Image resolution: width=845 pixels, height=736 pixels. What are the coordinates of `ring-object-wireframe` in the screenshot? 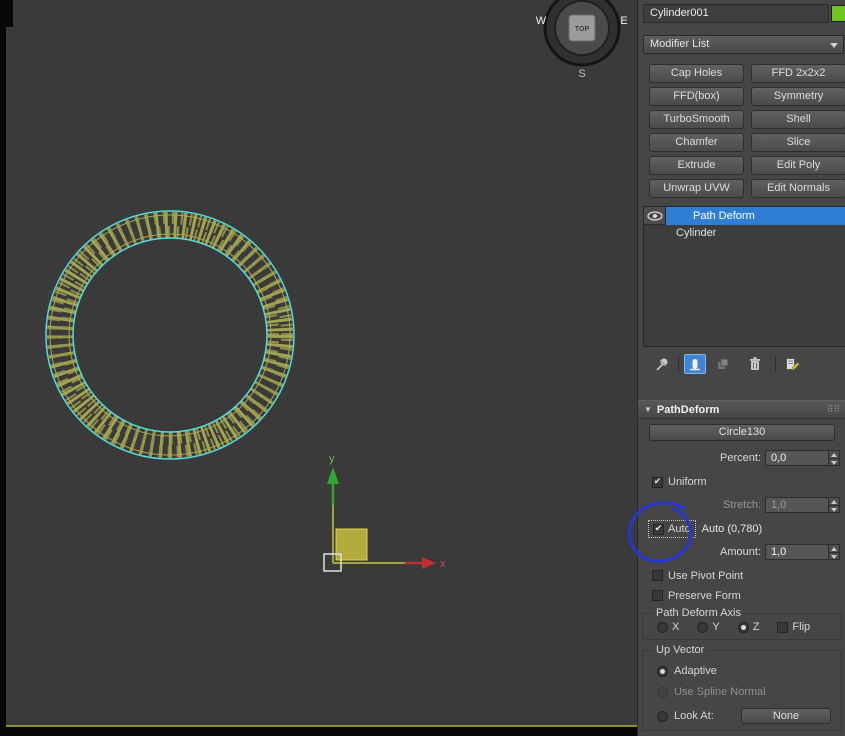 It's located at (170, 335).